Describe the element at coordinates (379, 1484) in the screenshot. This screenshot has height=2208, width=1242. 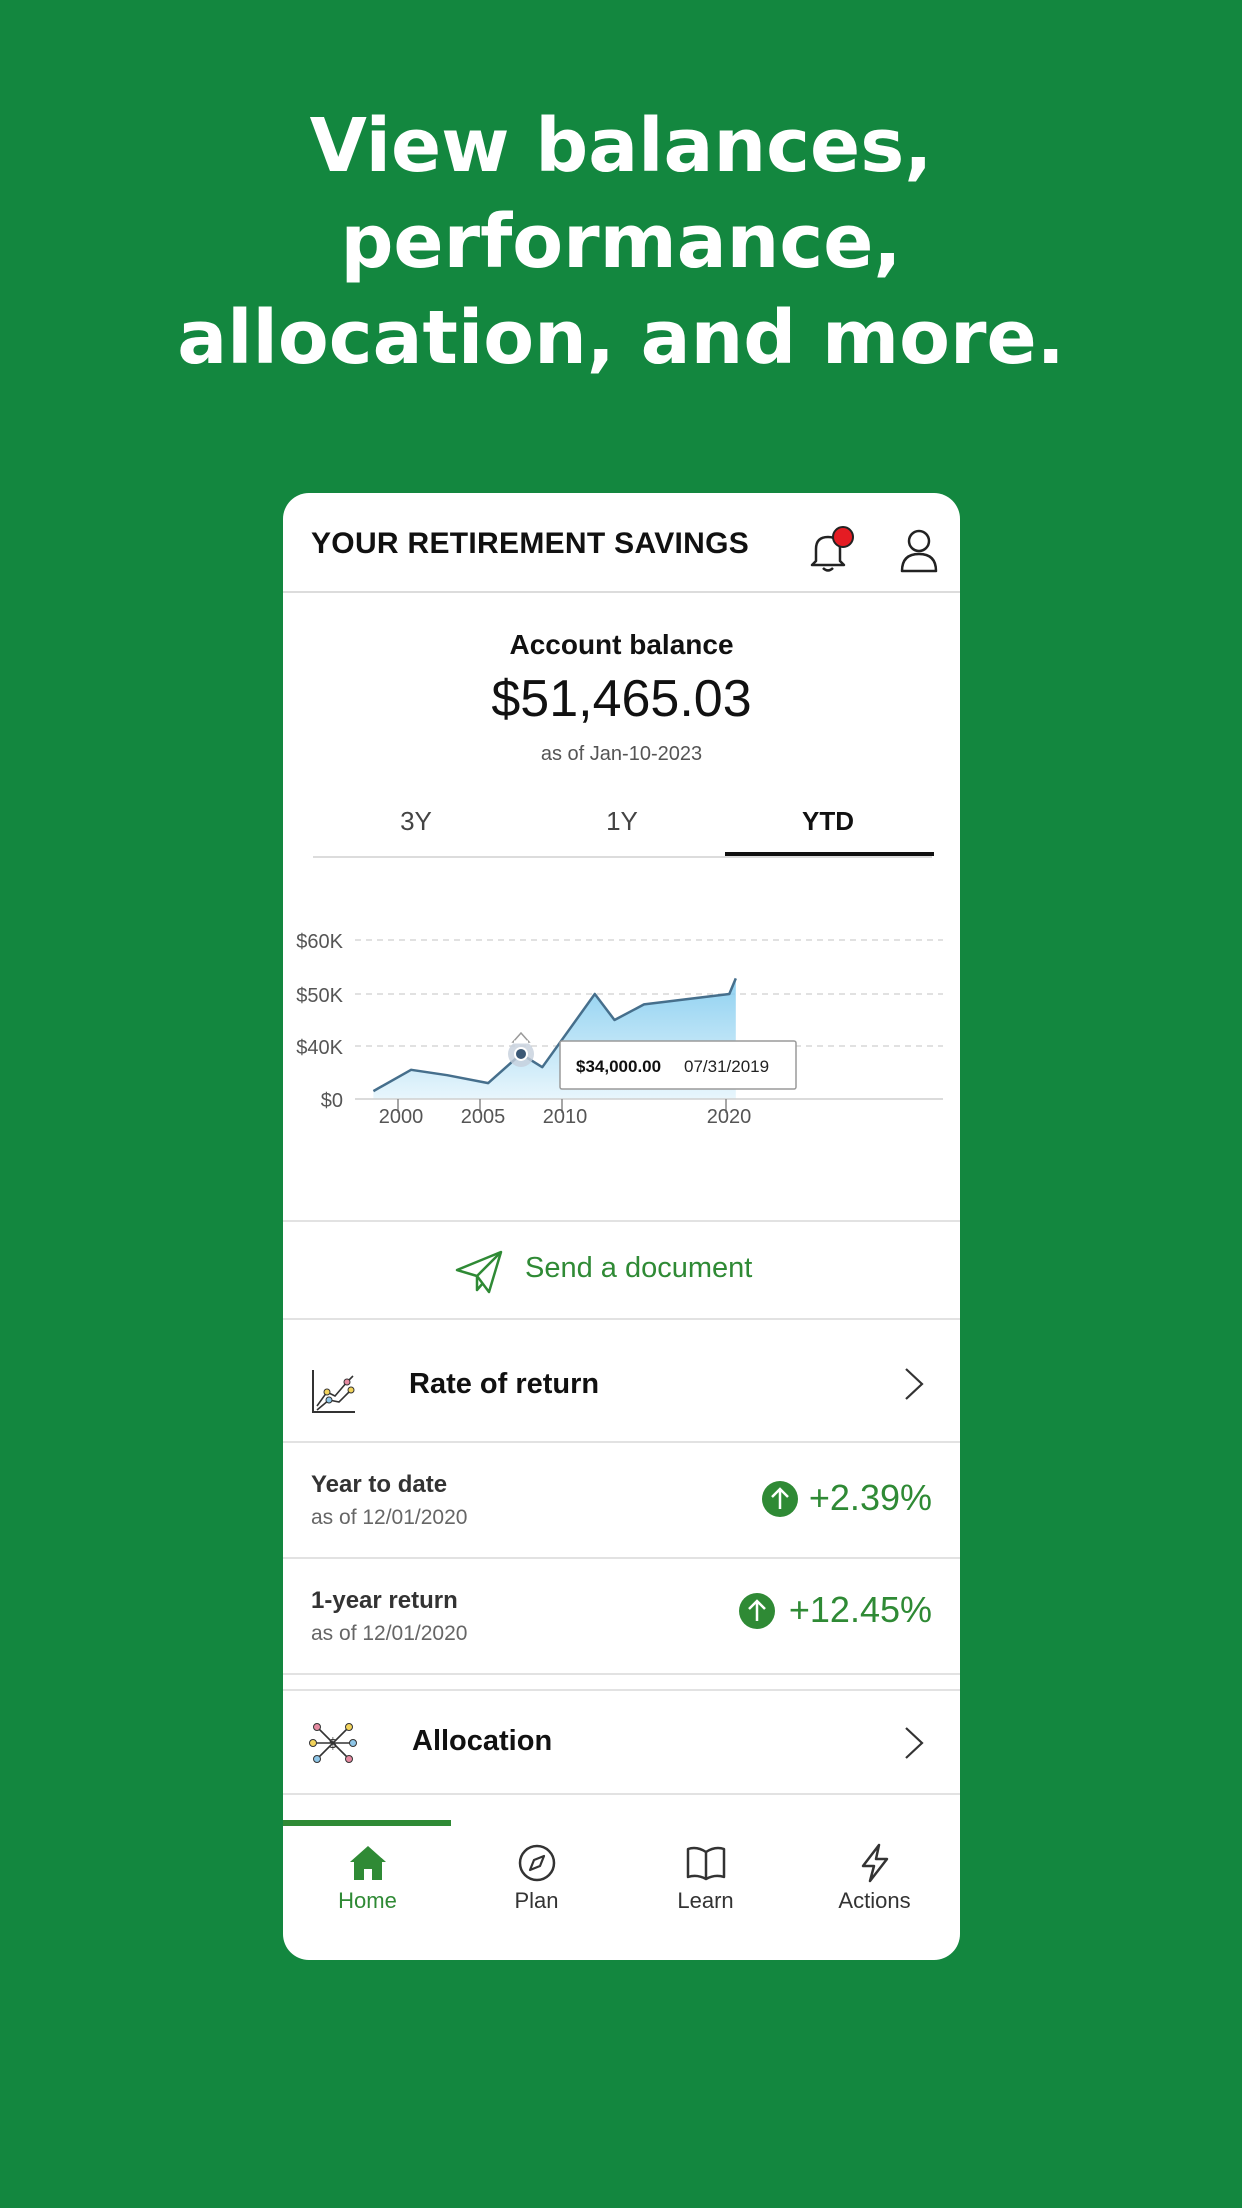
I see `return-title: Year to date` at that location.